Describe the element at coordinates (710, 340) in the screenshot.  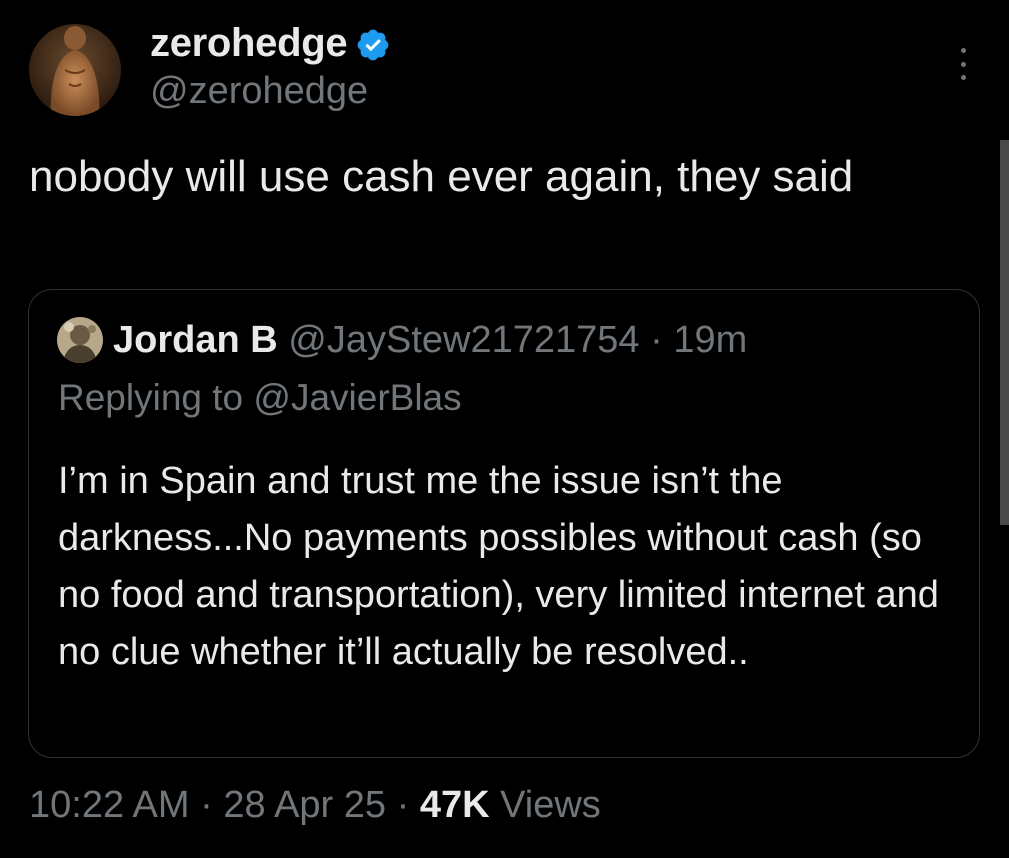
I see `quoted-time-ago: 19m` at that location.